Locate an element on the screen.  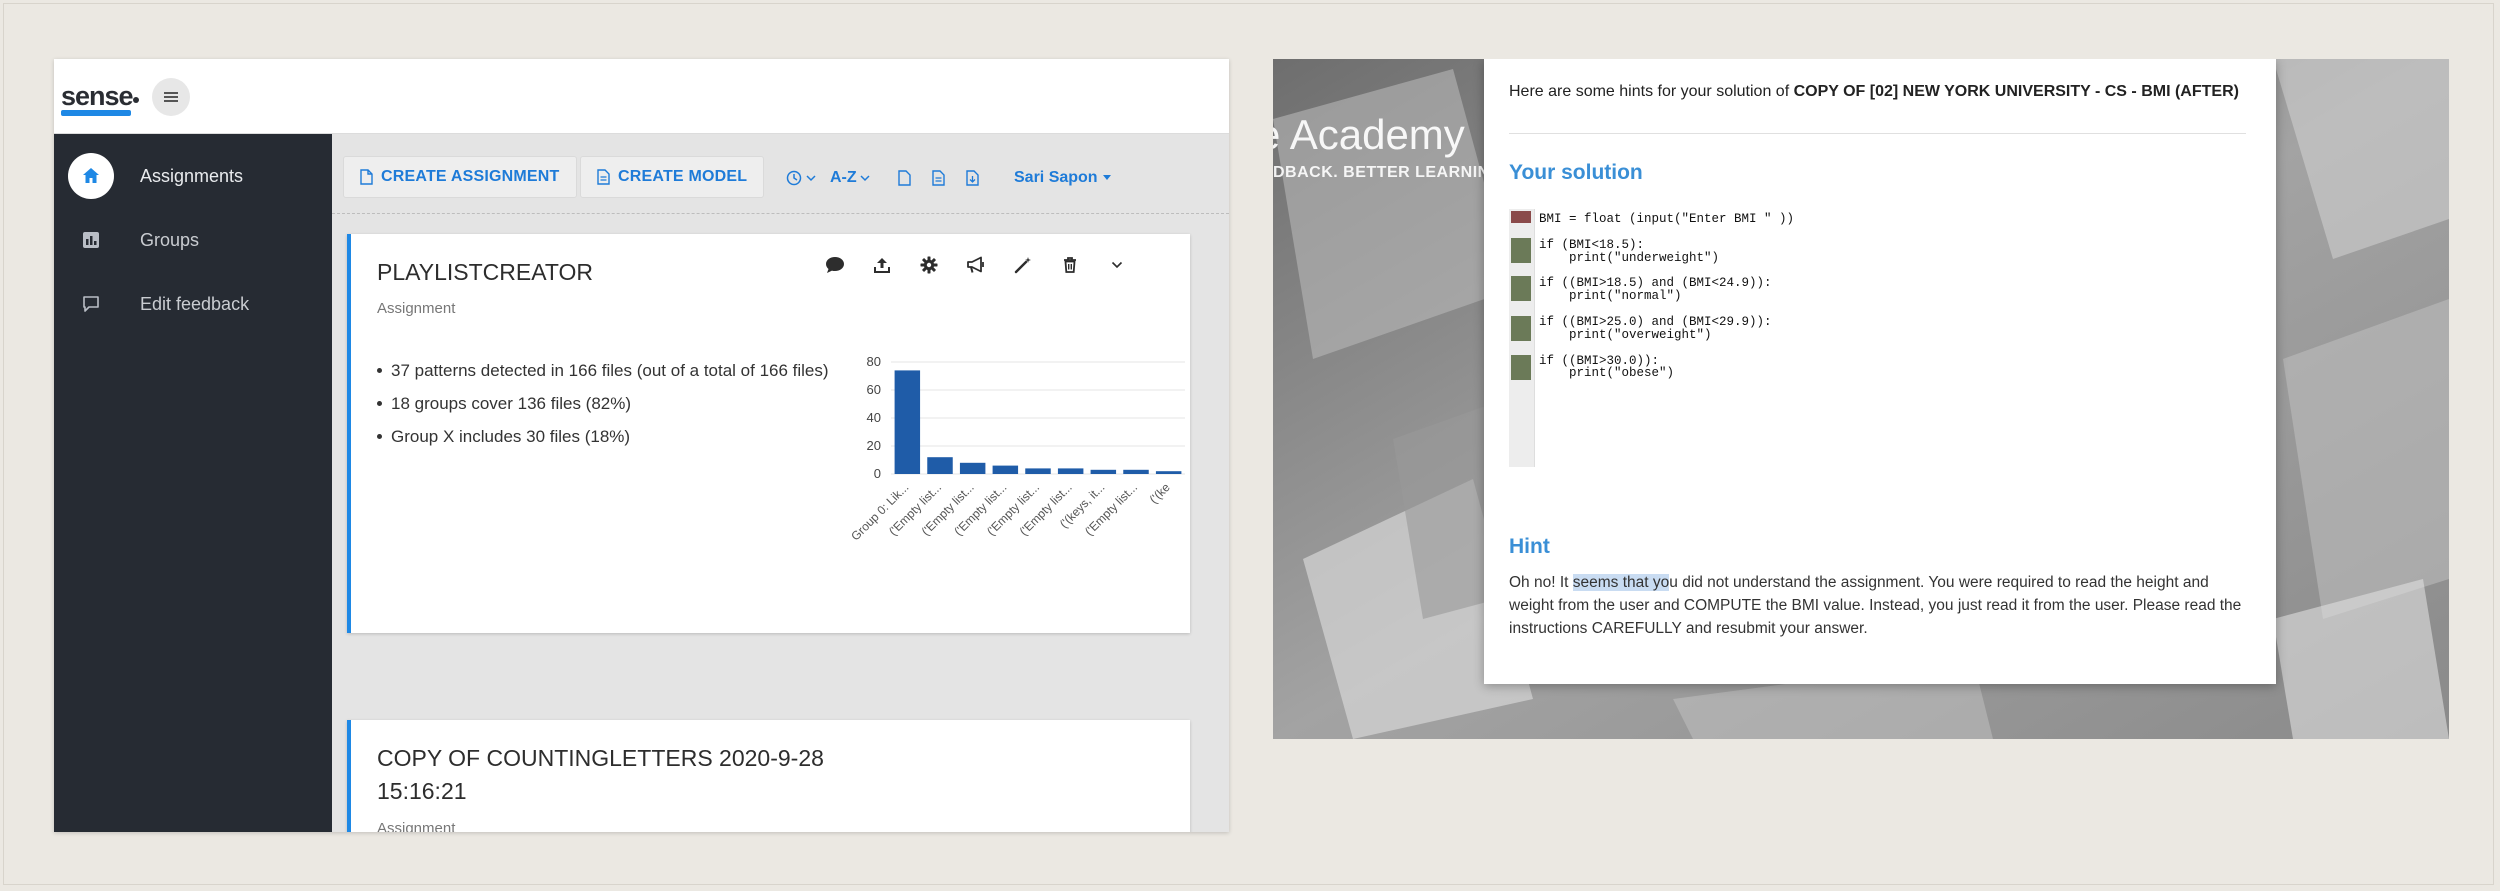
x-tick-label: ('(ke is located at coordinates (1160, 493).